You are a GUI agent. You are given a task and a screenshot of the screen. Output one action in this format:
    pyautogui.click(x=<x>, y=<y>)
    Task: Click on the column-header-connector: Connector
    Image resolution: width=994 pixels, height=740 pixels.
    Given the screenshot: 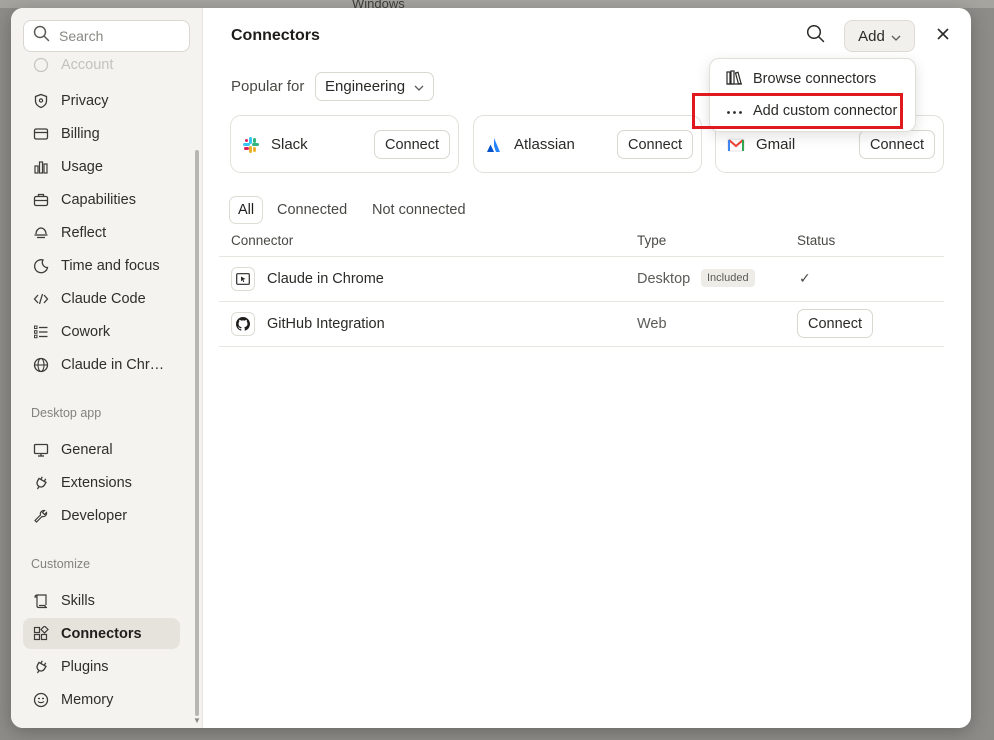 What is the action you would take?
    pyautogui.click(x=262, y=240)
    